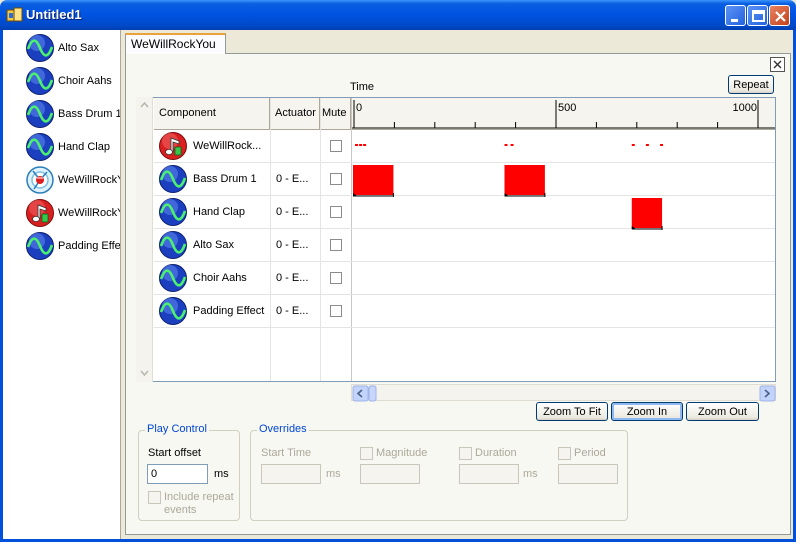  I want to click on magnitude-checkbox, so click(366, 453).